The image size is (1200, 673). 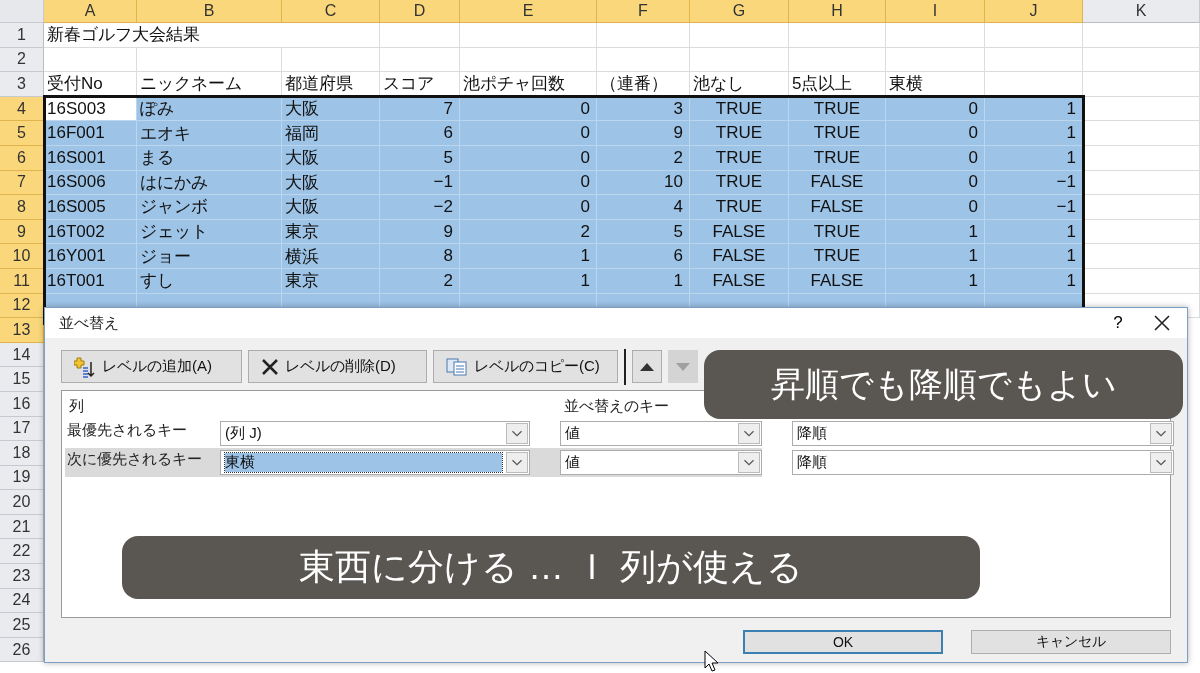 What do you see at coordinates (528, 84) in the screenshot?
I see `table-cell: 池ポチャ回数` at bounding box center [528, 84].